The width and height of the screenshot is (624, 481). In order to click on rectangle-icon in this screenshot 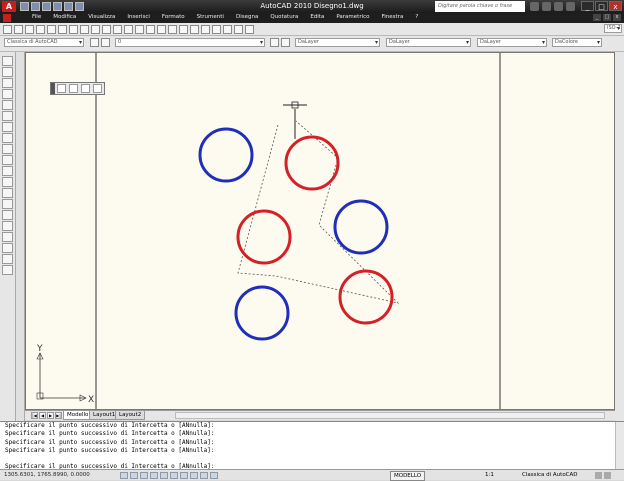, I will do `click(7, 105)`.